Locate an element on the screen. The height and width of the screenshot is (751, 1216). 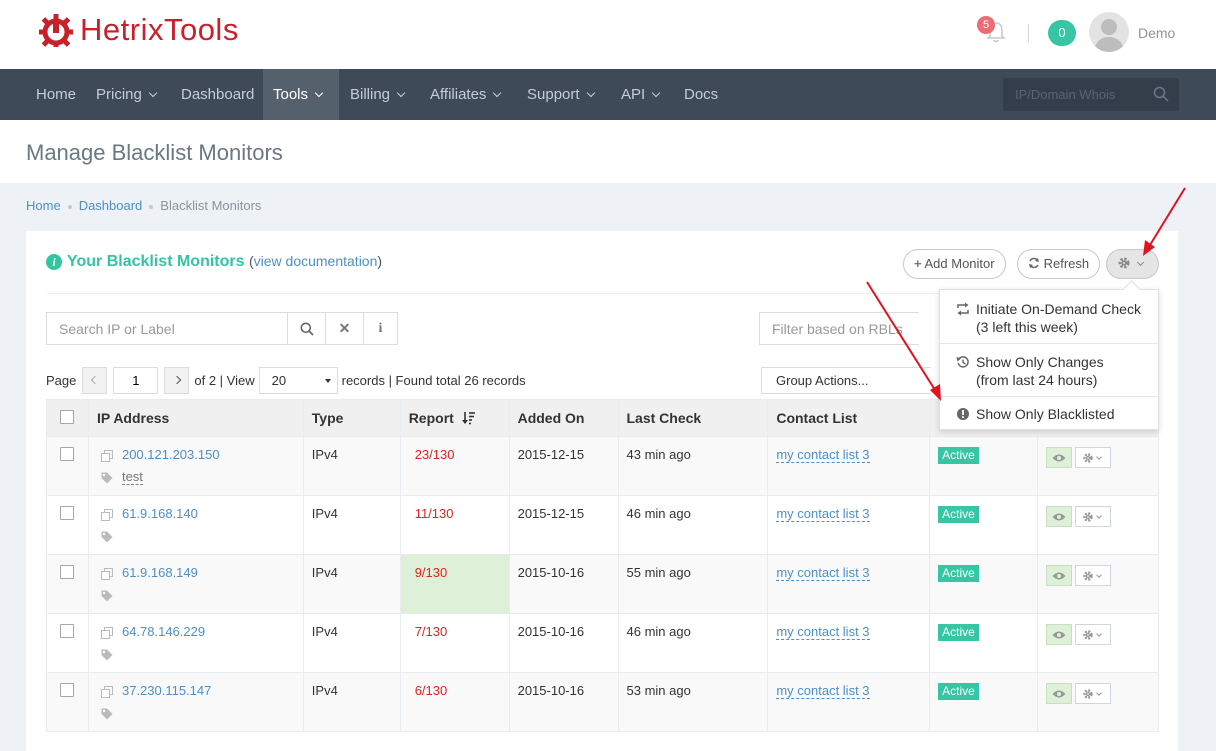
added-on-cell: 2015-10-16 is located at coordinates (563, 643).